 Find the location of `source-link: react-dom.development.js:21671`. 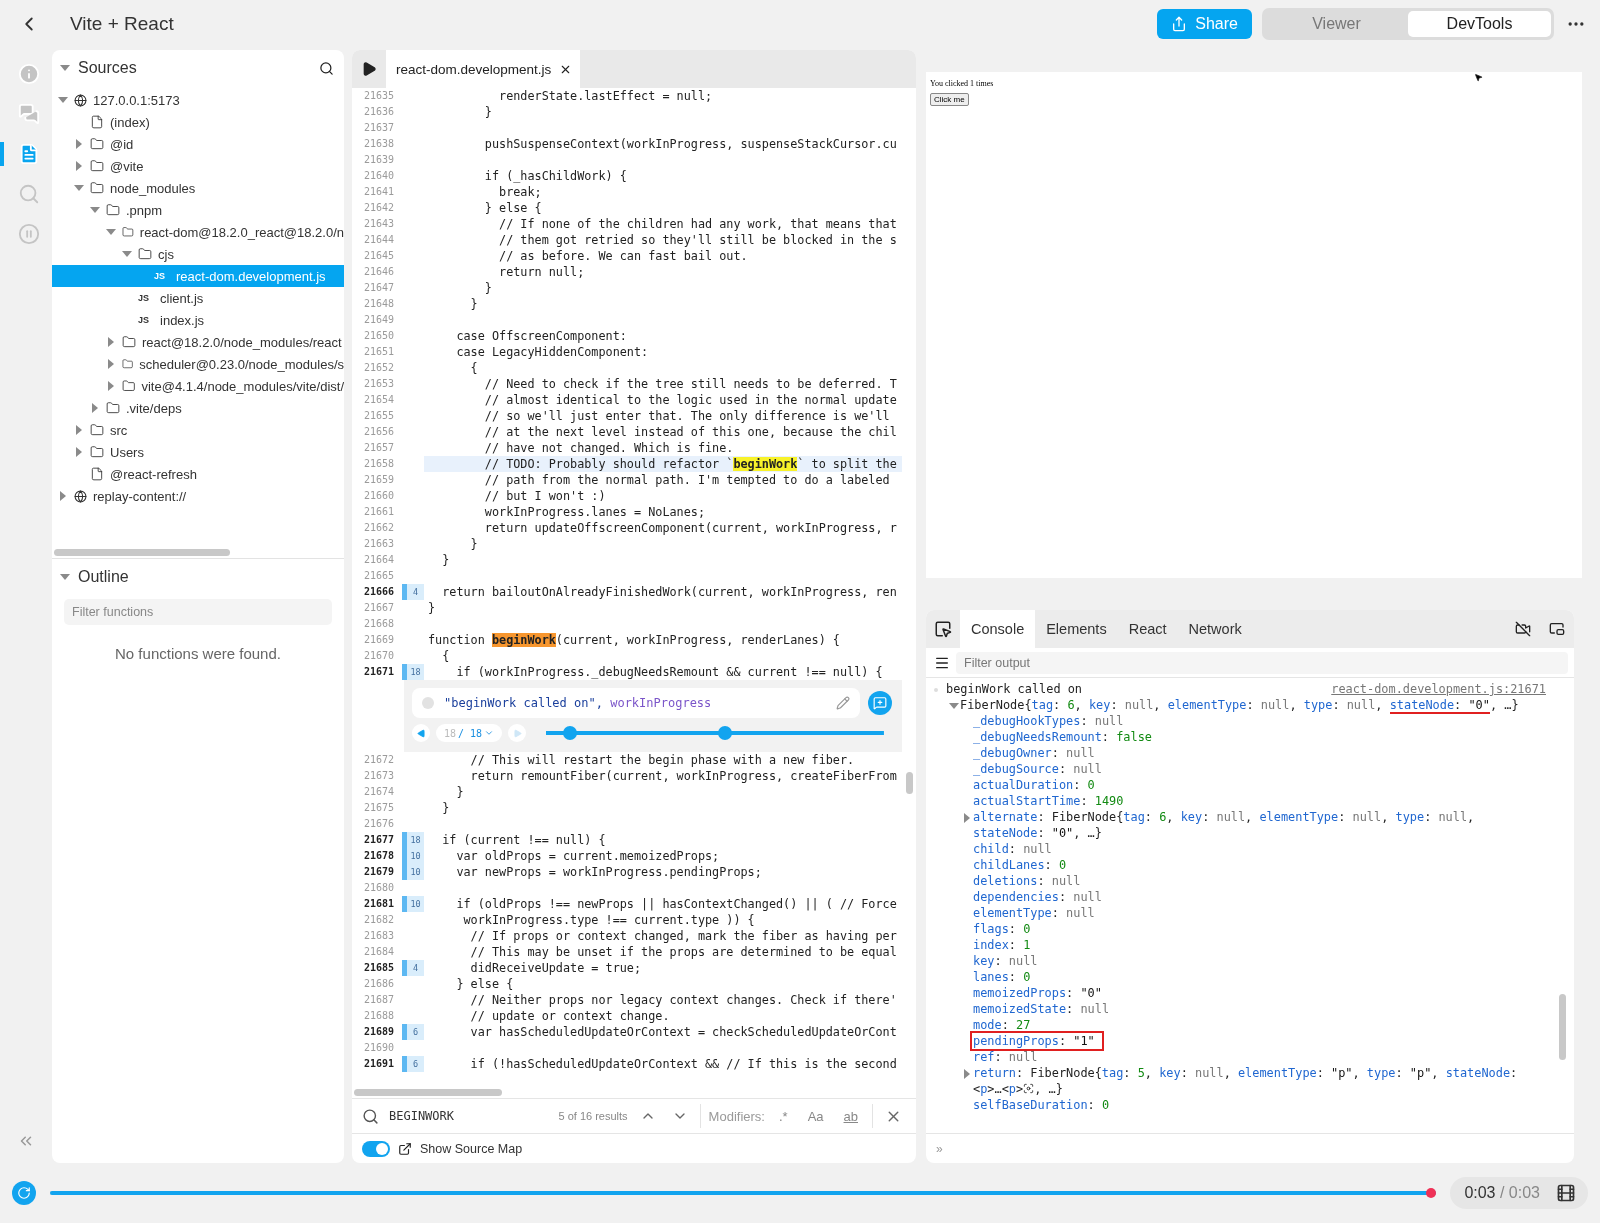

source-link: react-dom.development.js:21671 is located at coordinates (1438, 690).